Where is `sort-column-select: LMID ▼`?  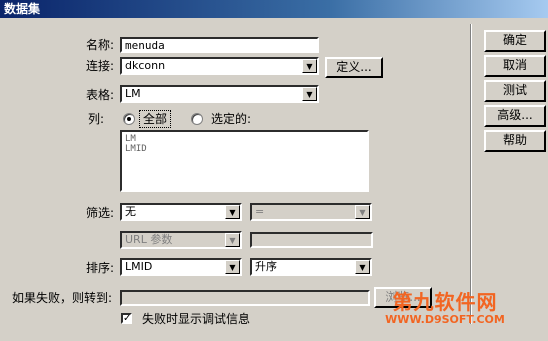 sort-column-select: LMID ▼ is located at coordinates (181, 267).